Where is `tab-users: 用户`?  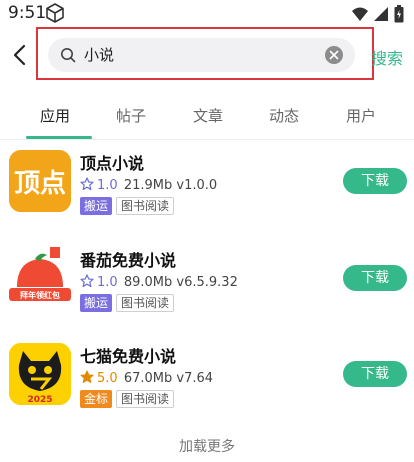 tab-users: 用户 is located at coordinates (361, 115).